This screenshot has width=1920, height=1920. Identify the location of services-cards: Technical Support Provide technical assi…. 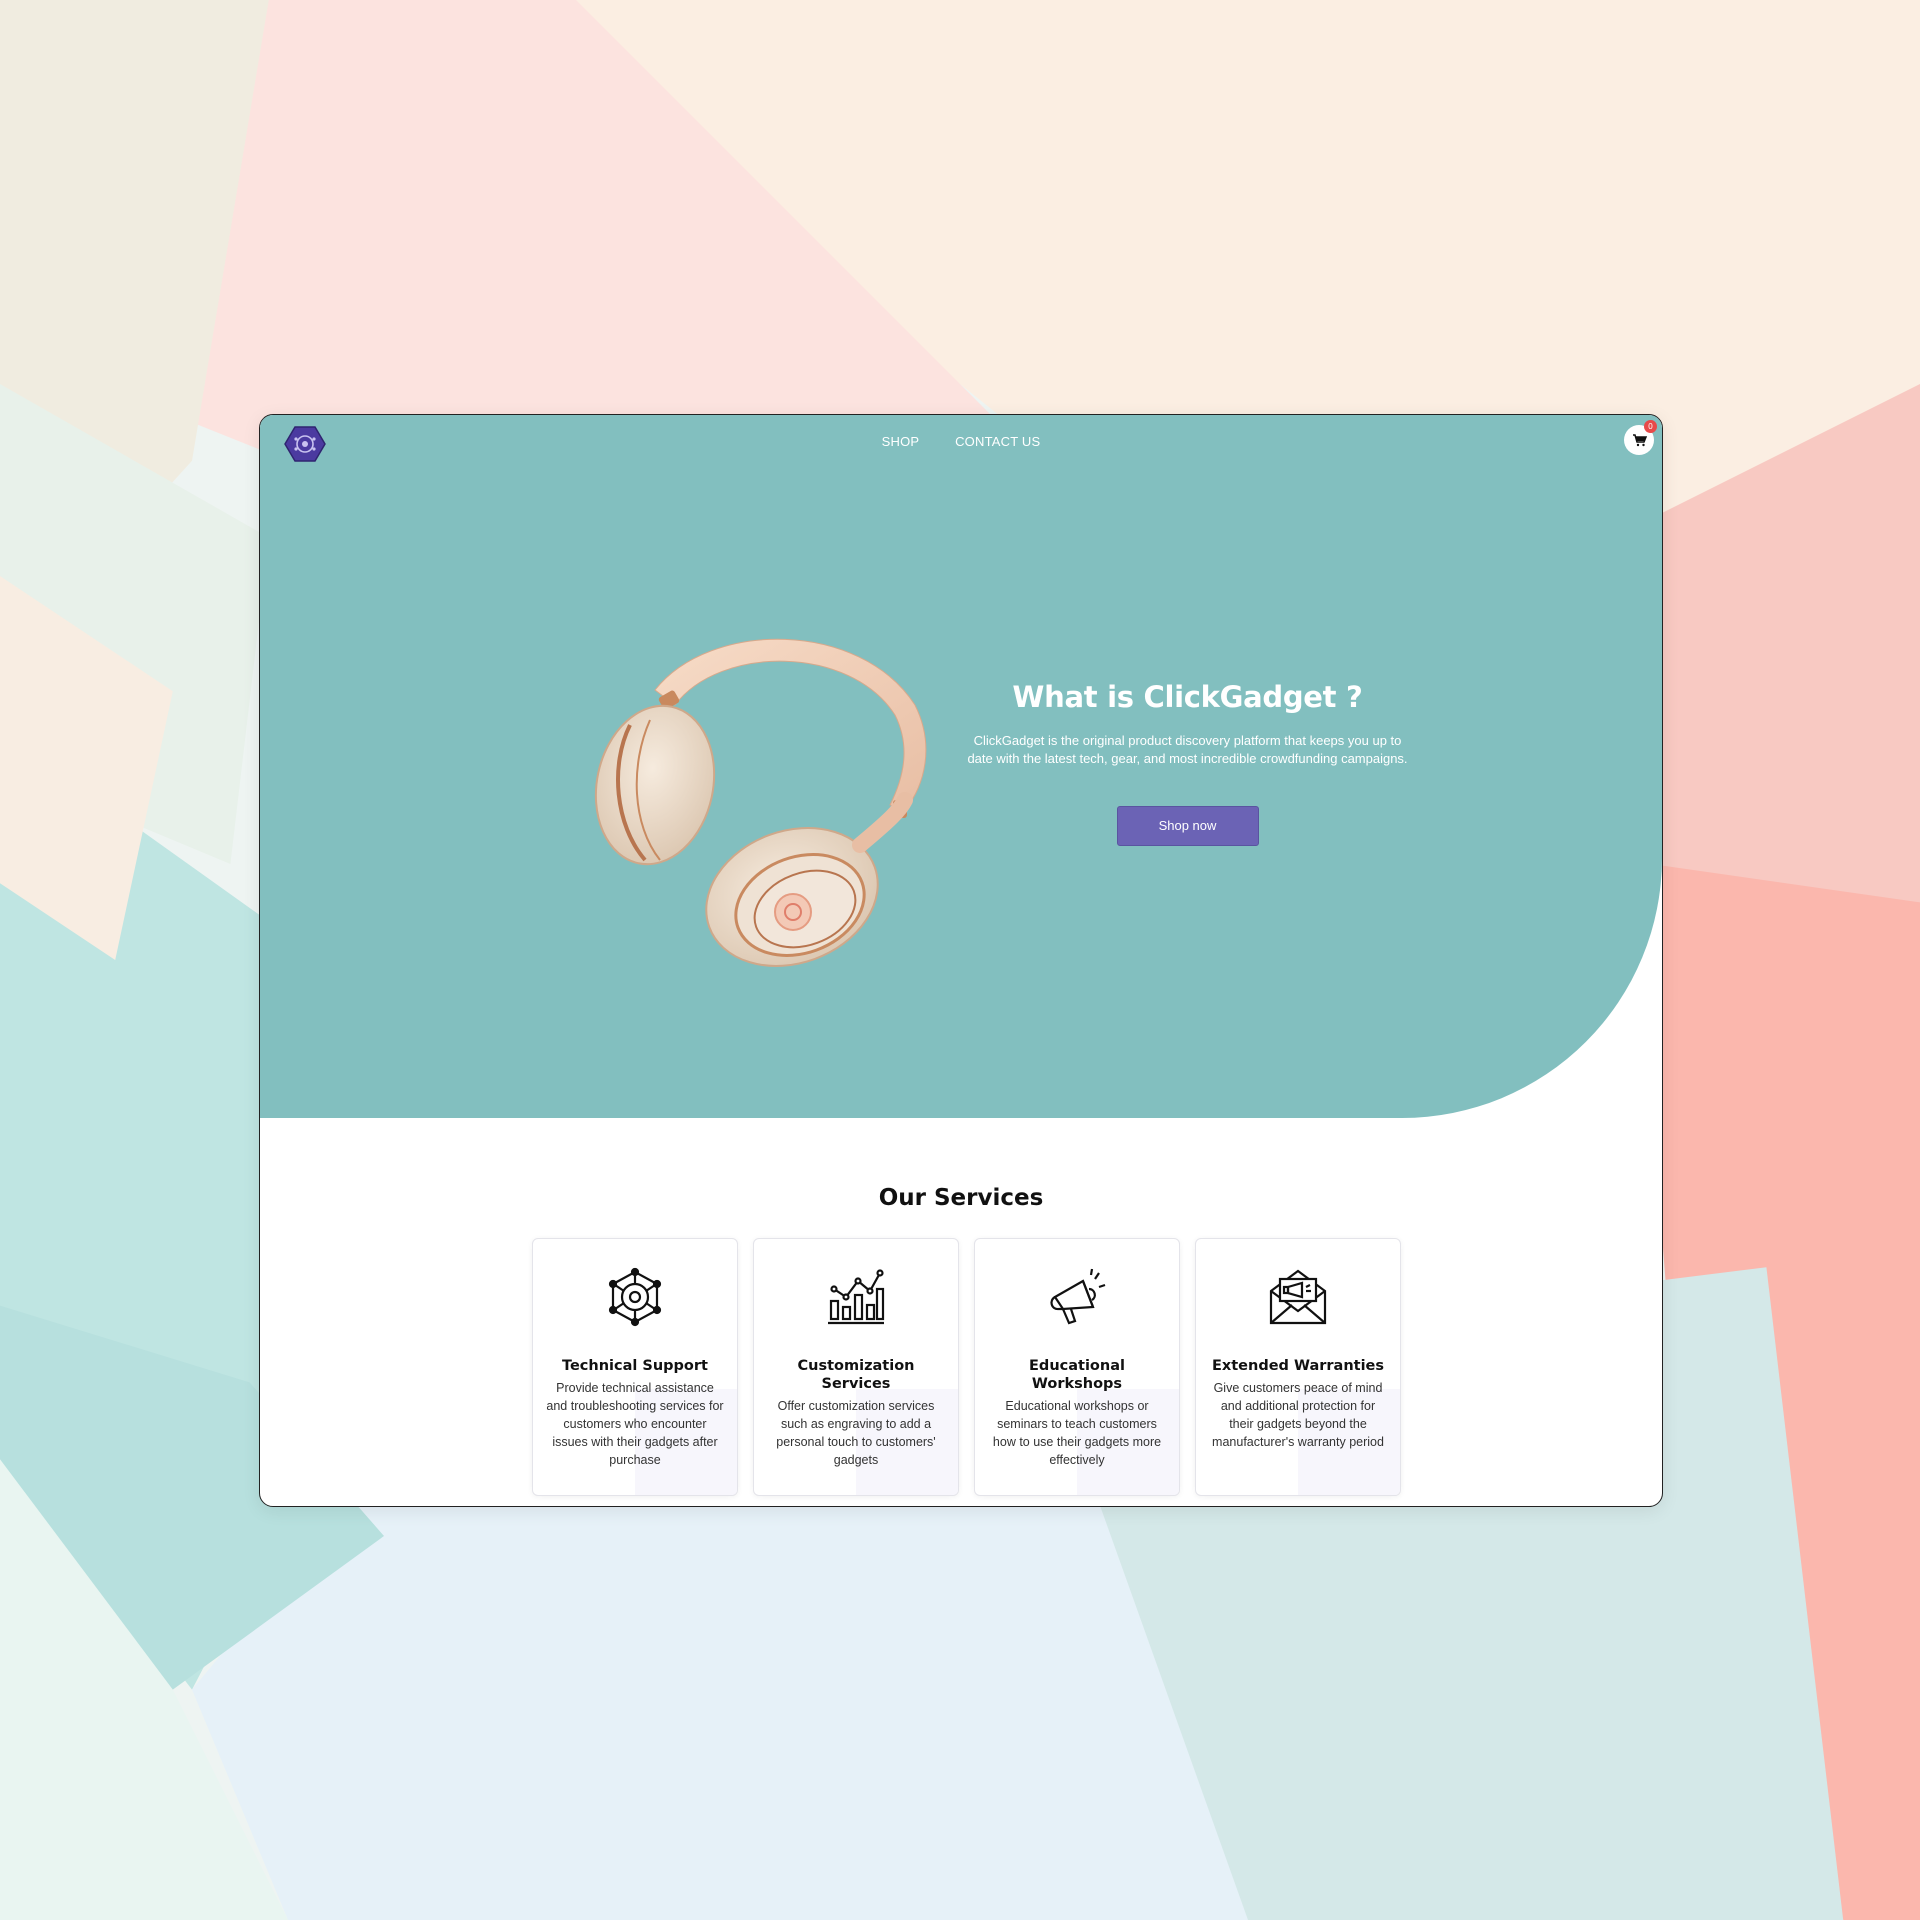
(966, 1368).